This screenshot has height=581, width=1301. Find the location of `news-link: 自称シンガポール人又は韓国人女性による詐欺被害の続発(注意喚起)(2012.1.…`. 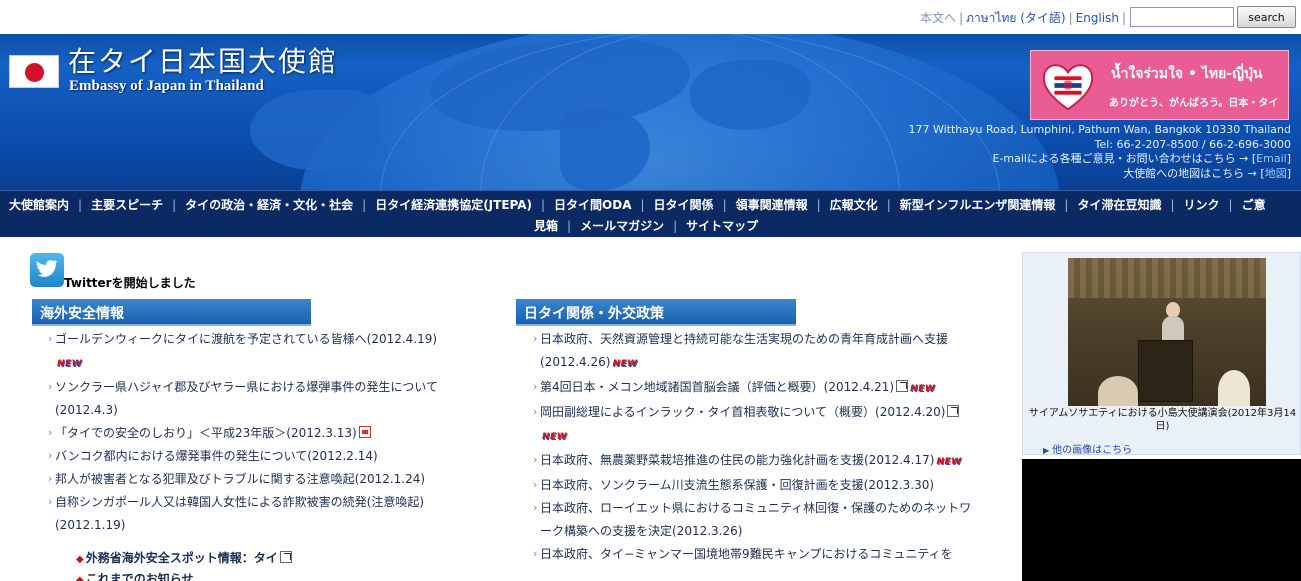

news-link: 自称シンガポール人又は韓国人女性による詐欺被害の続発(注意喚起)(2012.1.… is located at coordinates (239, 513).